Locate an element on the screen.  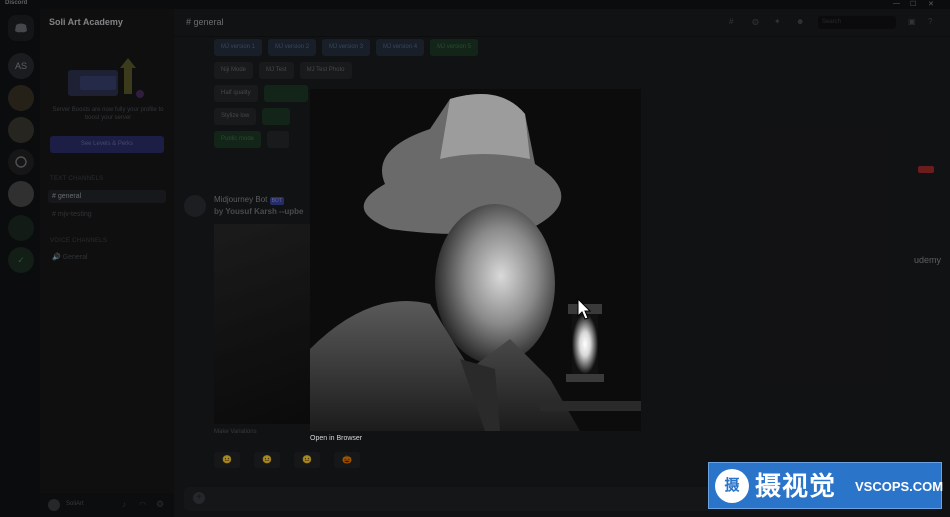
new-badge is located at coordinates (926, 169).